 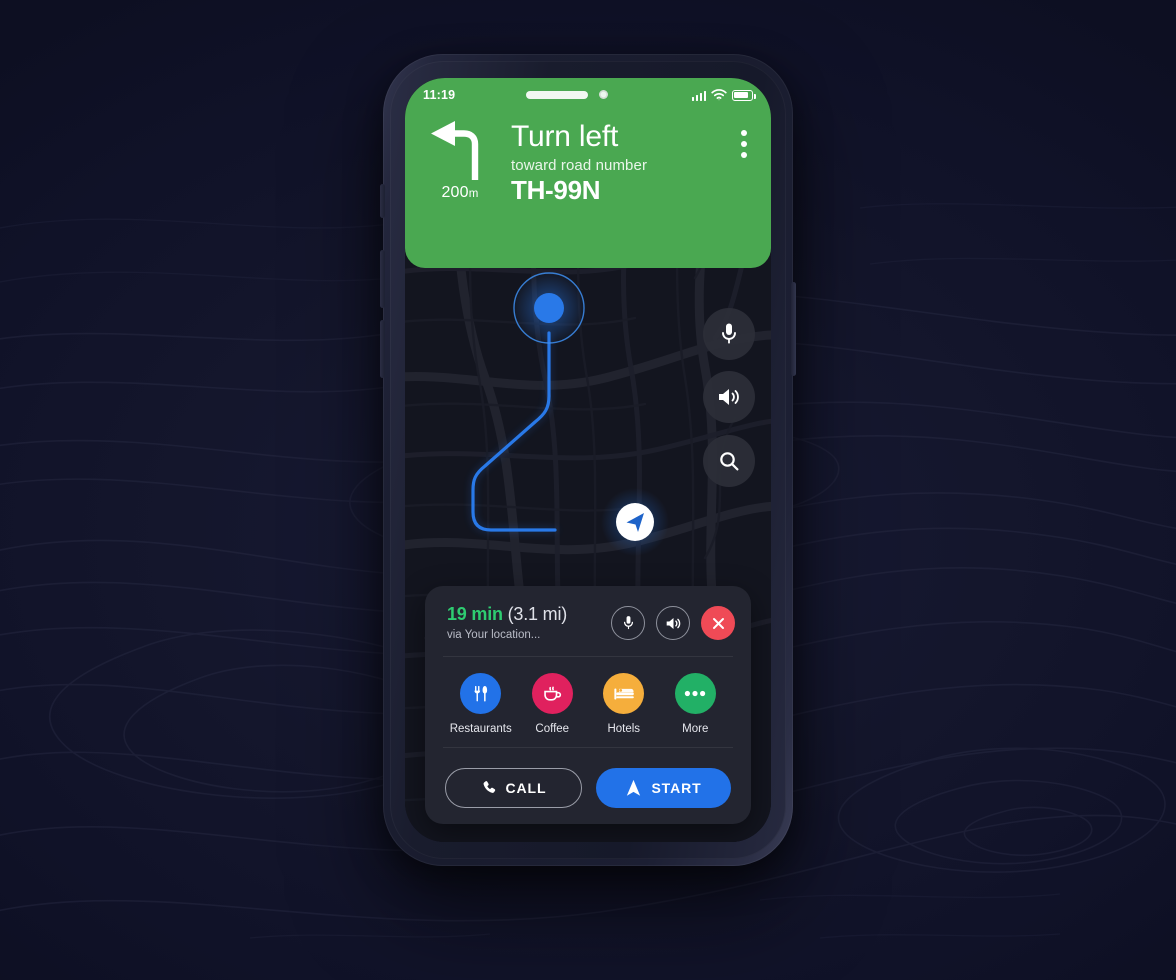 I want to click on hotels-icon-circle, so click(x=624, y=693).